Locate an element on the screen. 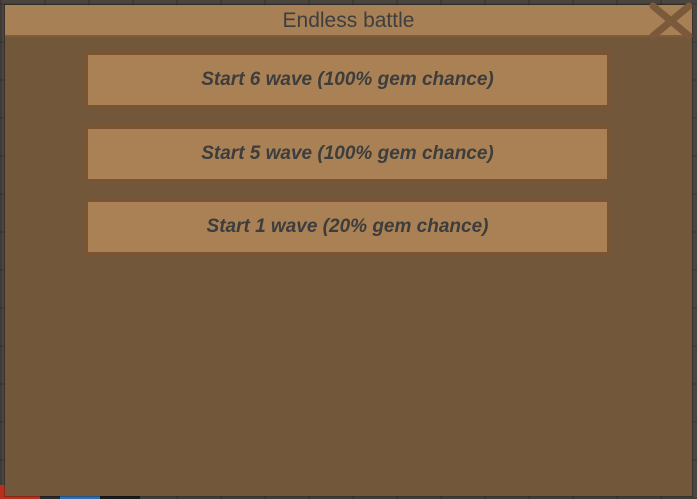  button-label: Start 5 wave (100% gem chance) is located at coordinates (347, 153).